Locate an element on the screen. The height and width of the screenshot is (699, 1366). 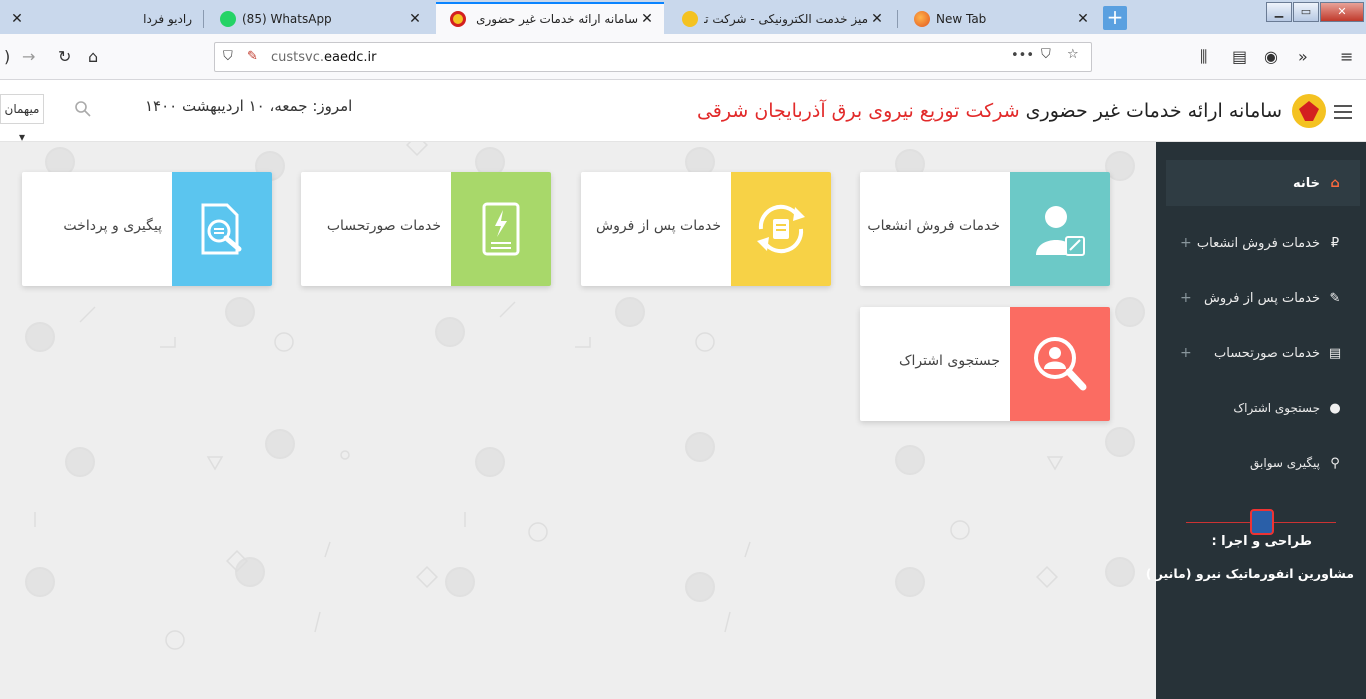
library-icon: ⫼ is located at coordinates (1203, 57).